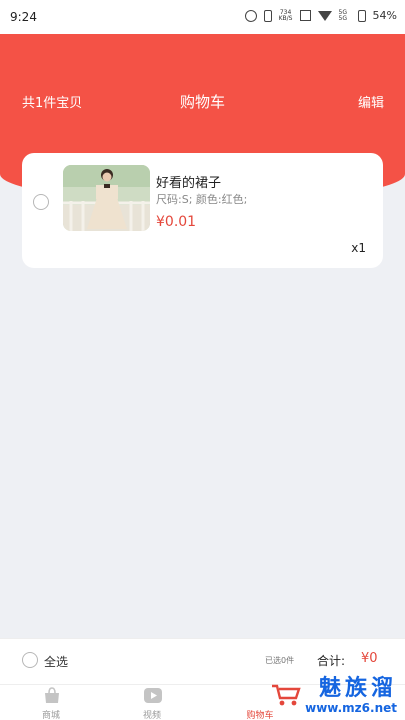 This screenshot has width=405, height=720. Describe the element at coordinates (260, 715) in the screenshot. I see `tab-cart-label: 购物车` at that location.